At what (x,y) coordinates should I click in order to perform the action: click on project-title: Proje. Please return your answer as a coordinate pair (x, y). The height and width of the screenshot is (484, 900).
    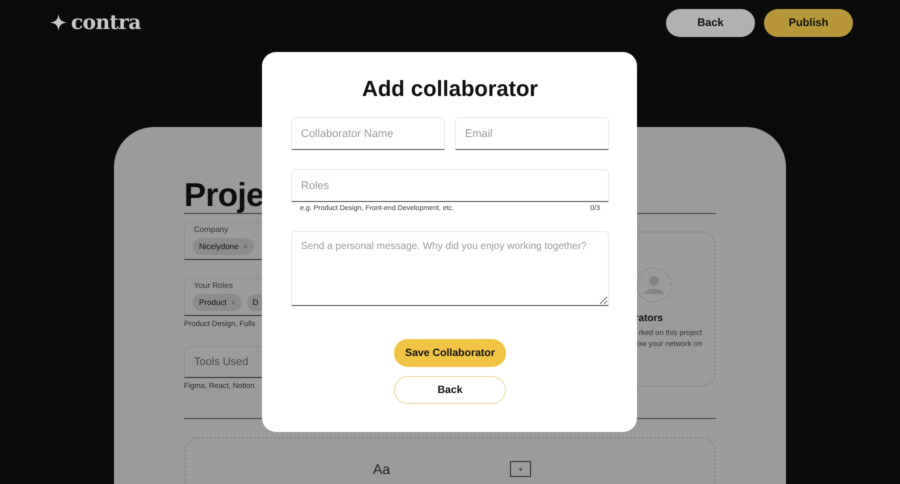
    Looking at the image, I should click on (224, 195).